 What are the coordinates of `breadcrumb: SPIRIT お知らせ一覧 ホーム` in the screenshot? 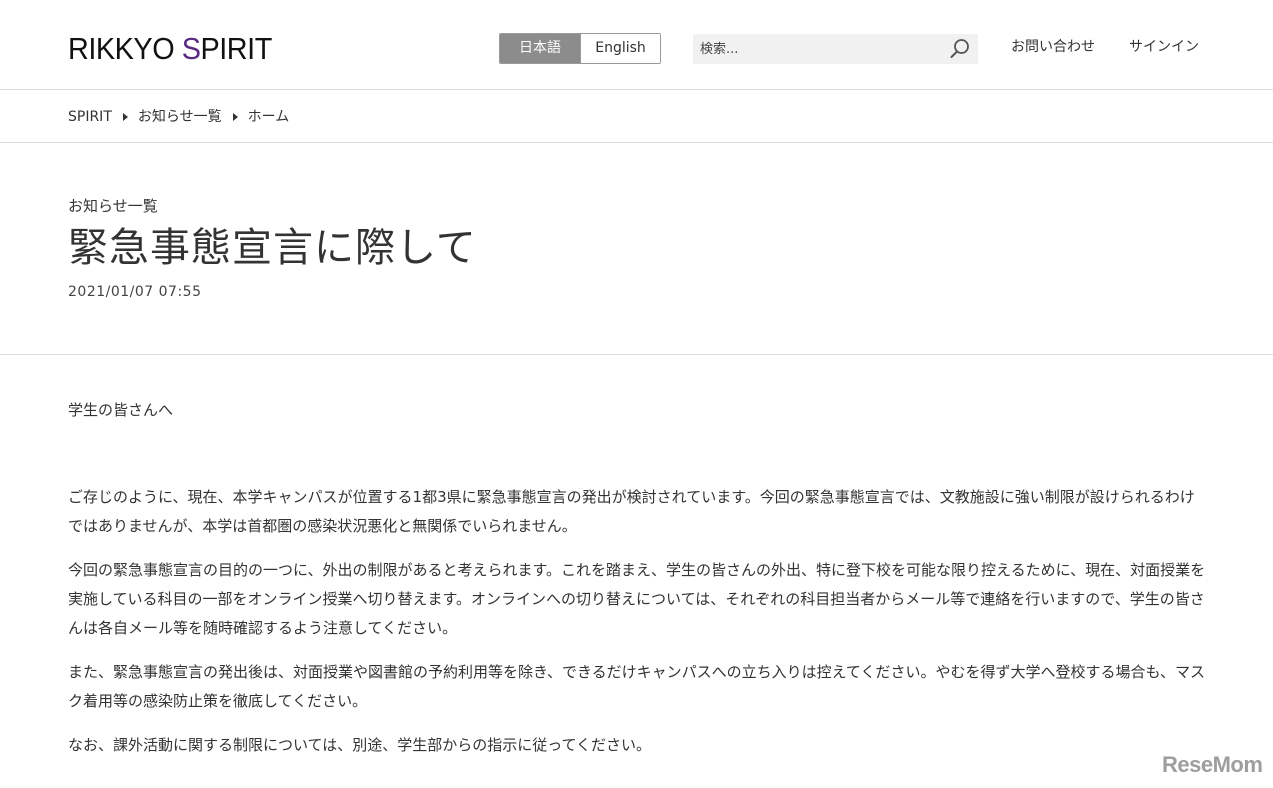 It's located at (636, 117).